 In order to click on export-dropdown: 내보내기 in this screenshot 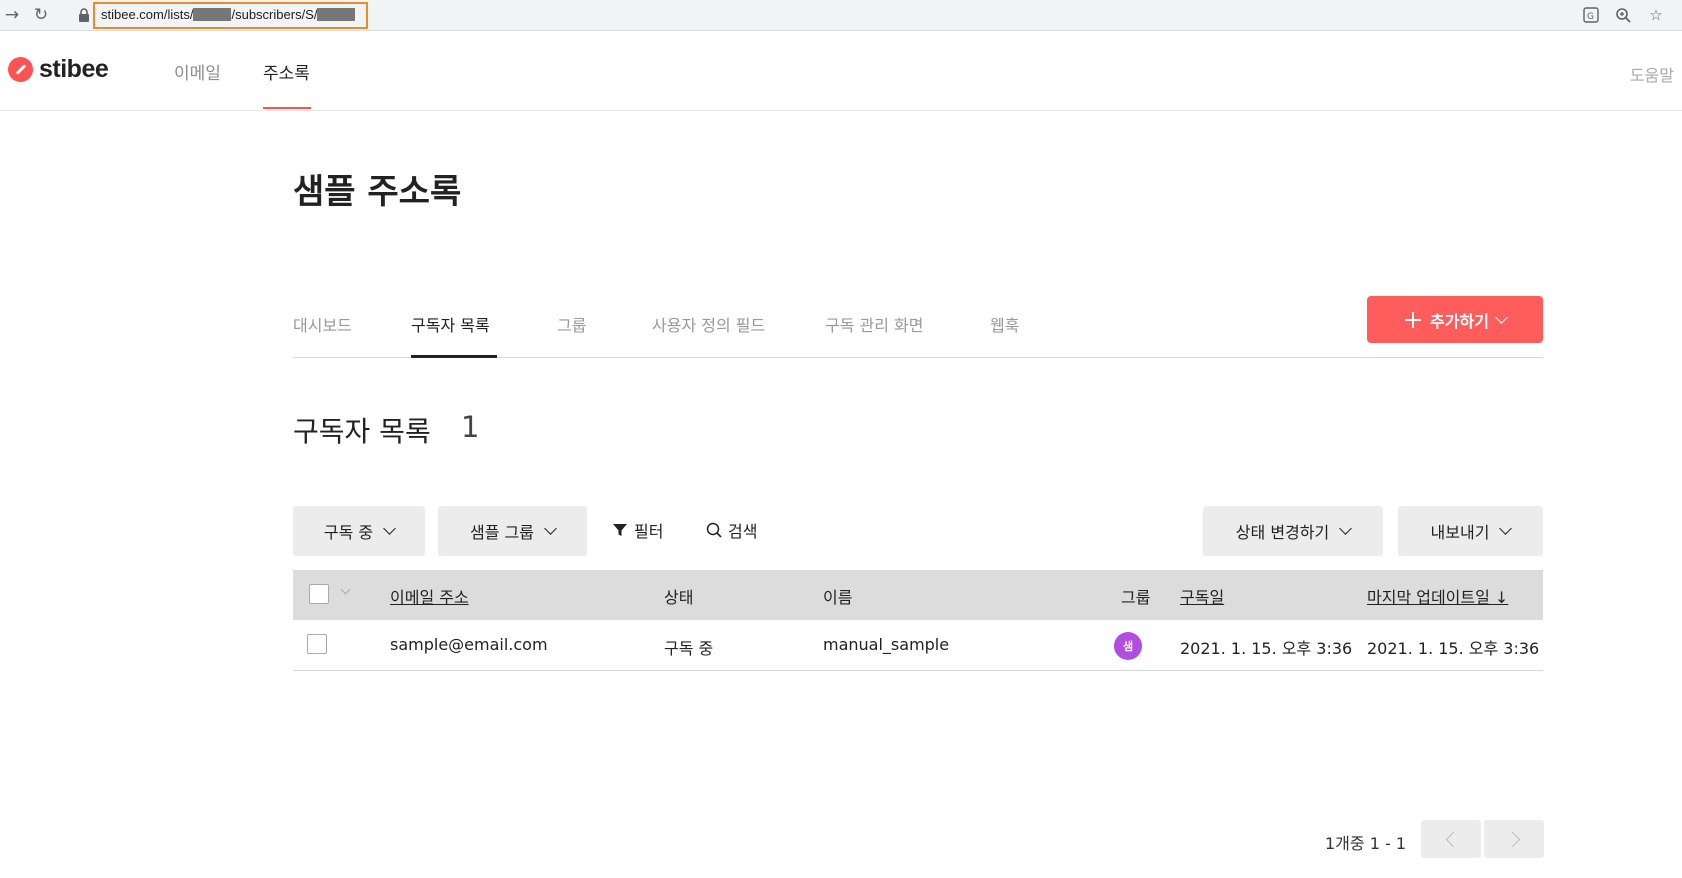, I will do `click(1470, 531)`.